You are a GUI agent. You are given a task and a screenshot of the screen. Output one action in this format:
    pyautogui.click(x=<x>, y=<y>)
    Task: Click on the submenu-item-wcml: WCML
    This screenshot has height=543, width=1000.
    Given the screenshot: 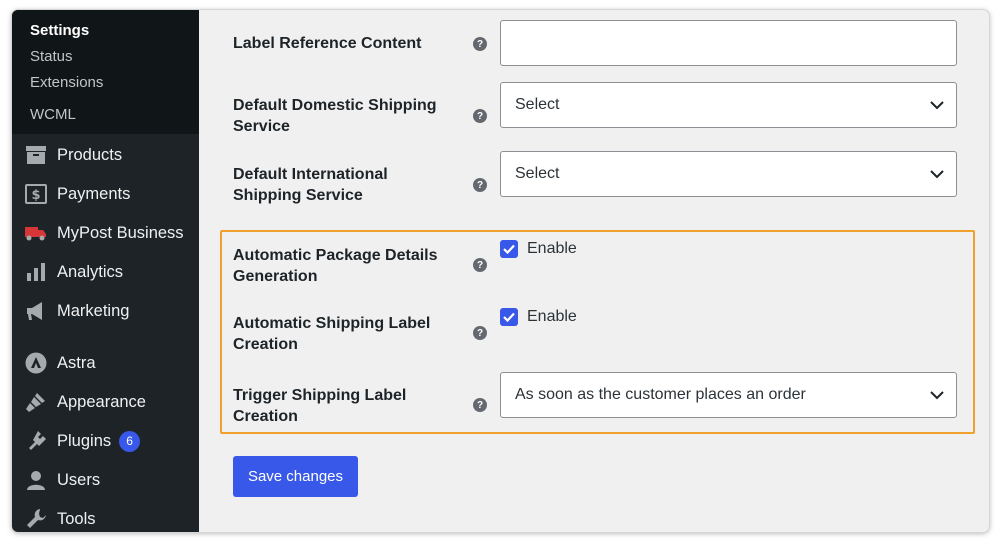 What is the action you would take?
    pyautogui.click(x=105, y=115)
    